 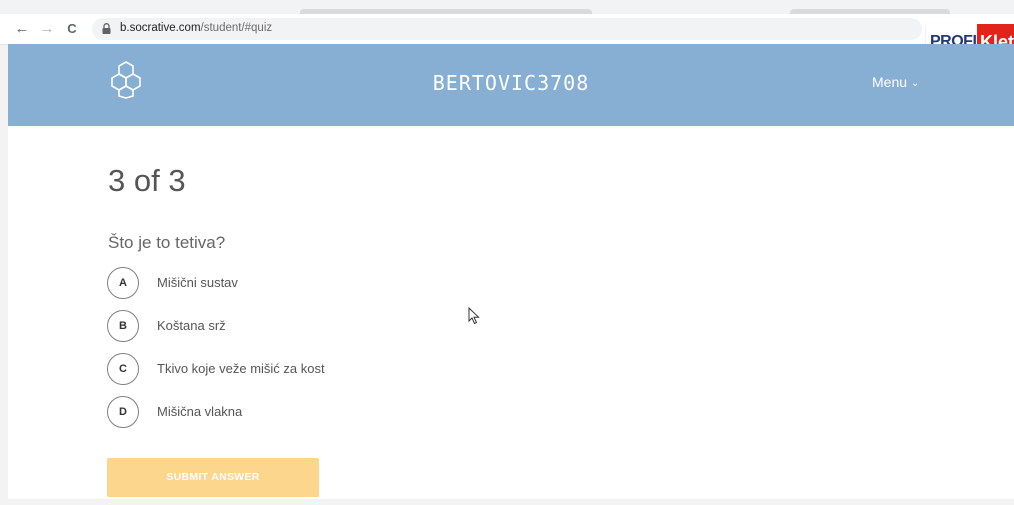 I want to click on submit-answer-button: SUBMIT ANSWER, so click(x=213, y=477).